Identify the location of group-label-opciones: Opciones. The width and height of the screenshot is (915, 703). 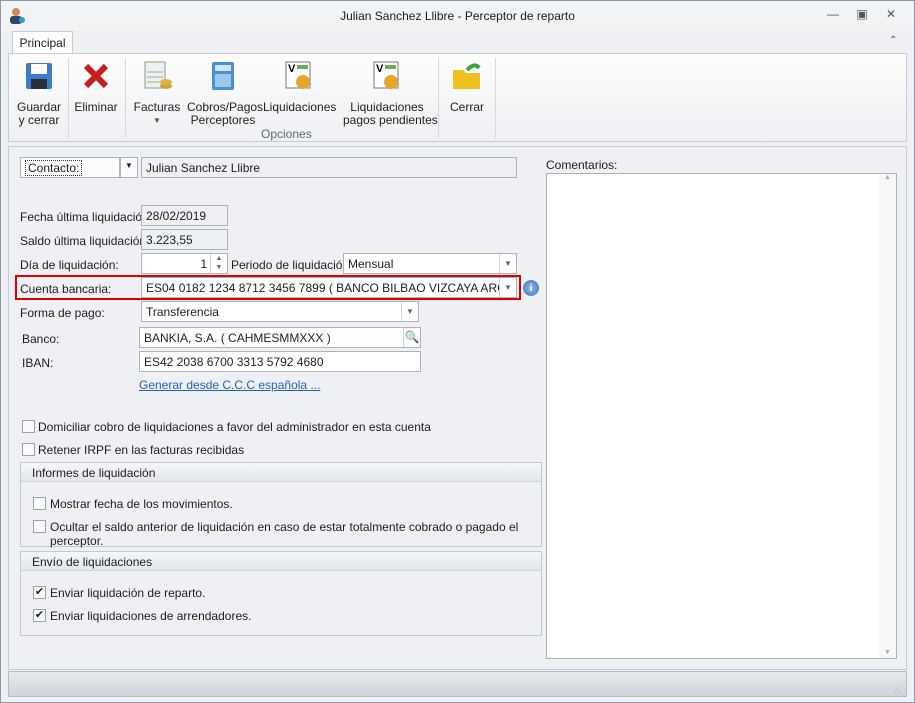
(286, 134).